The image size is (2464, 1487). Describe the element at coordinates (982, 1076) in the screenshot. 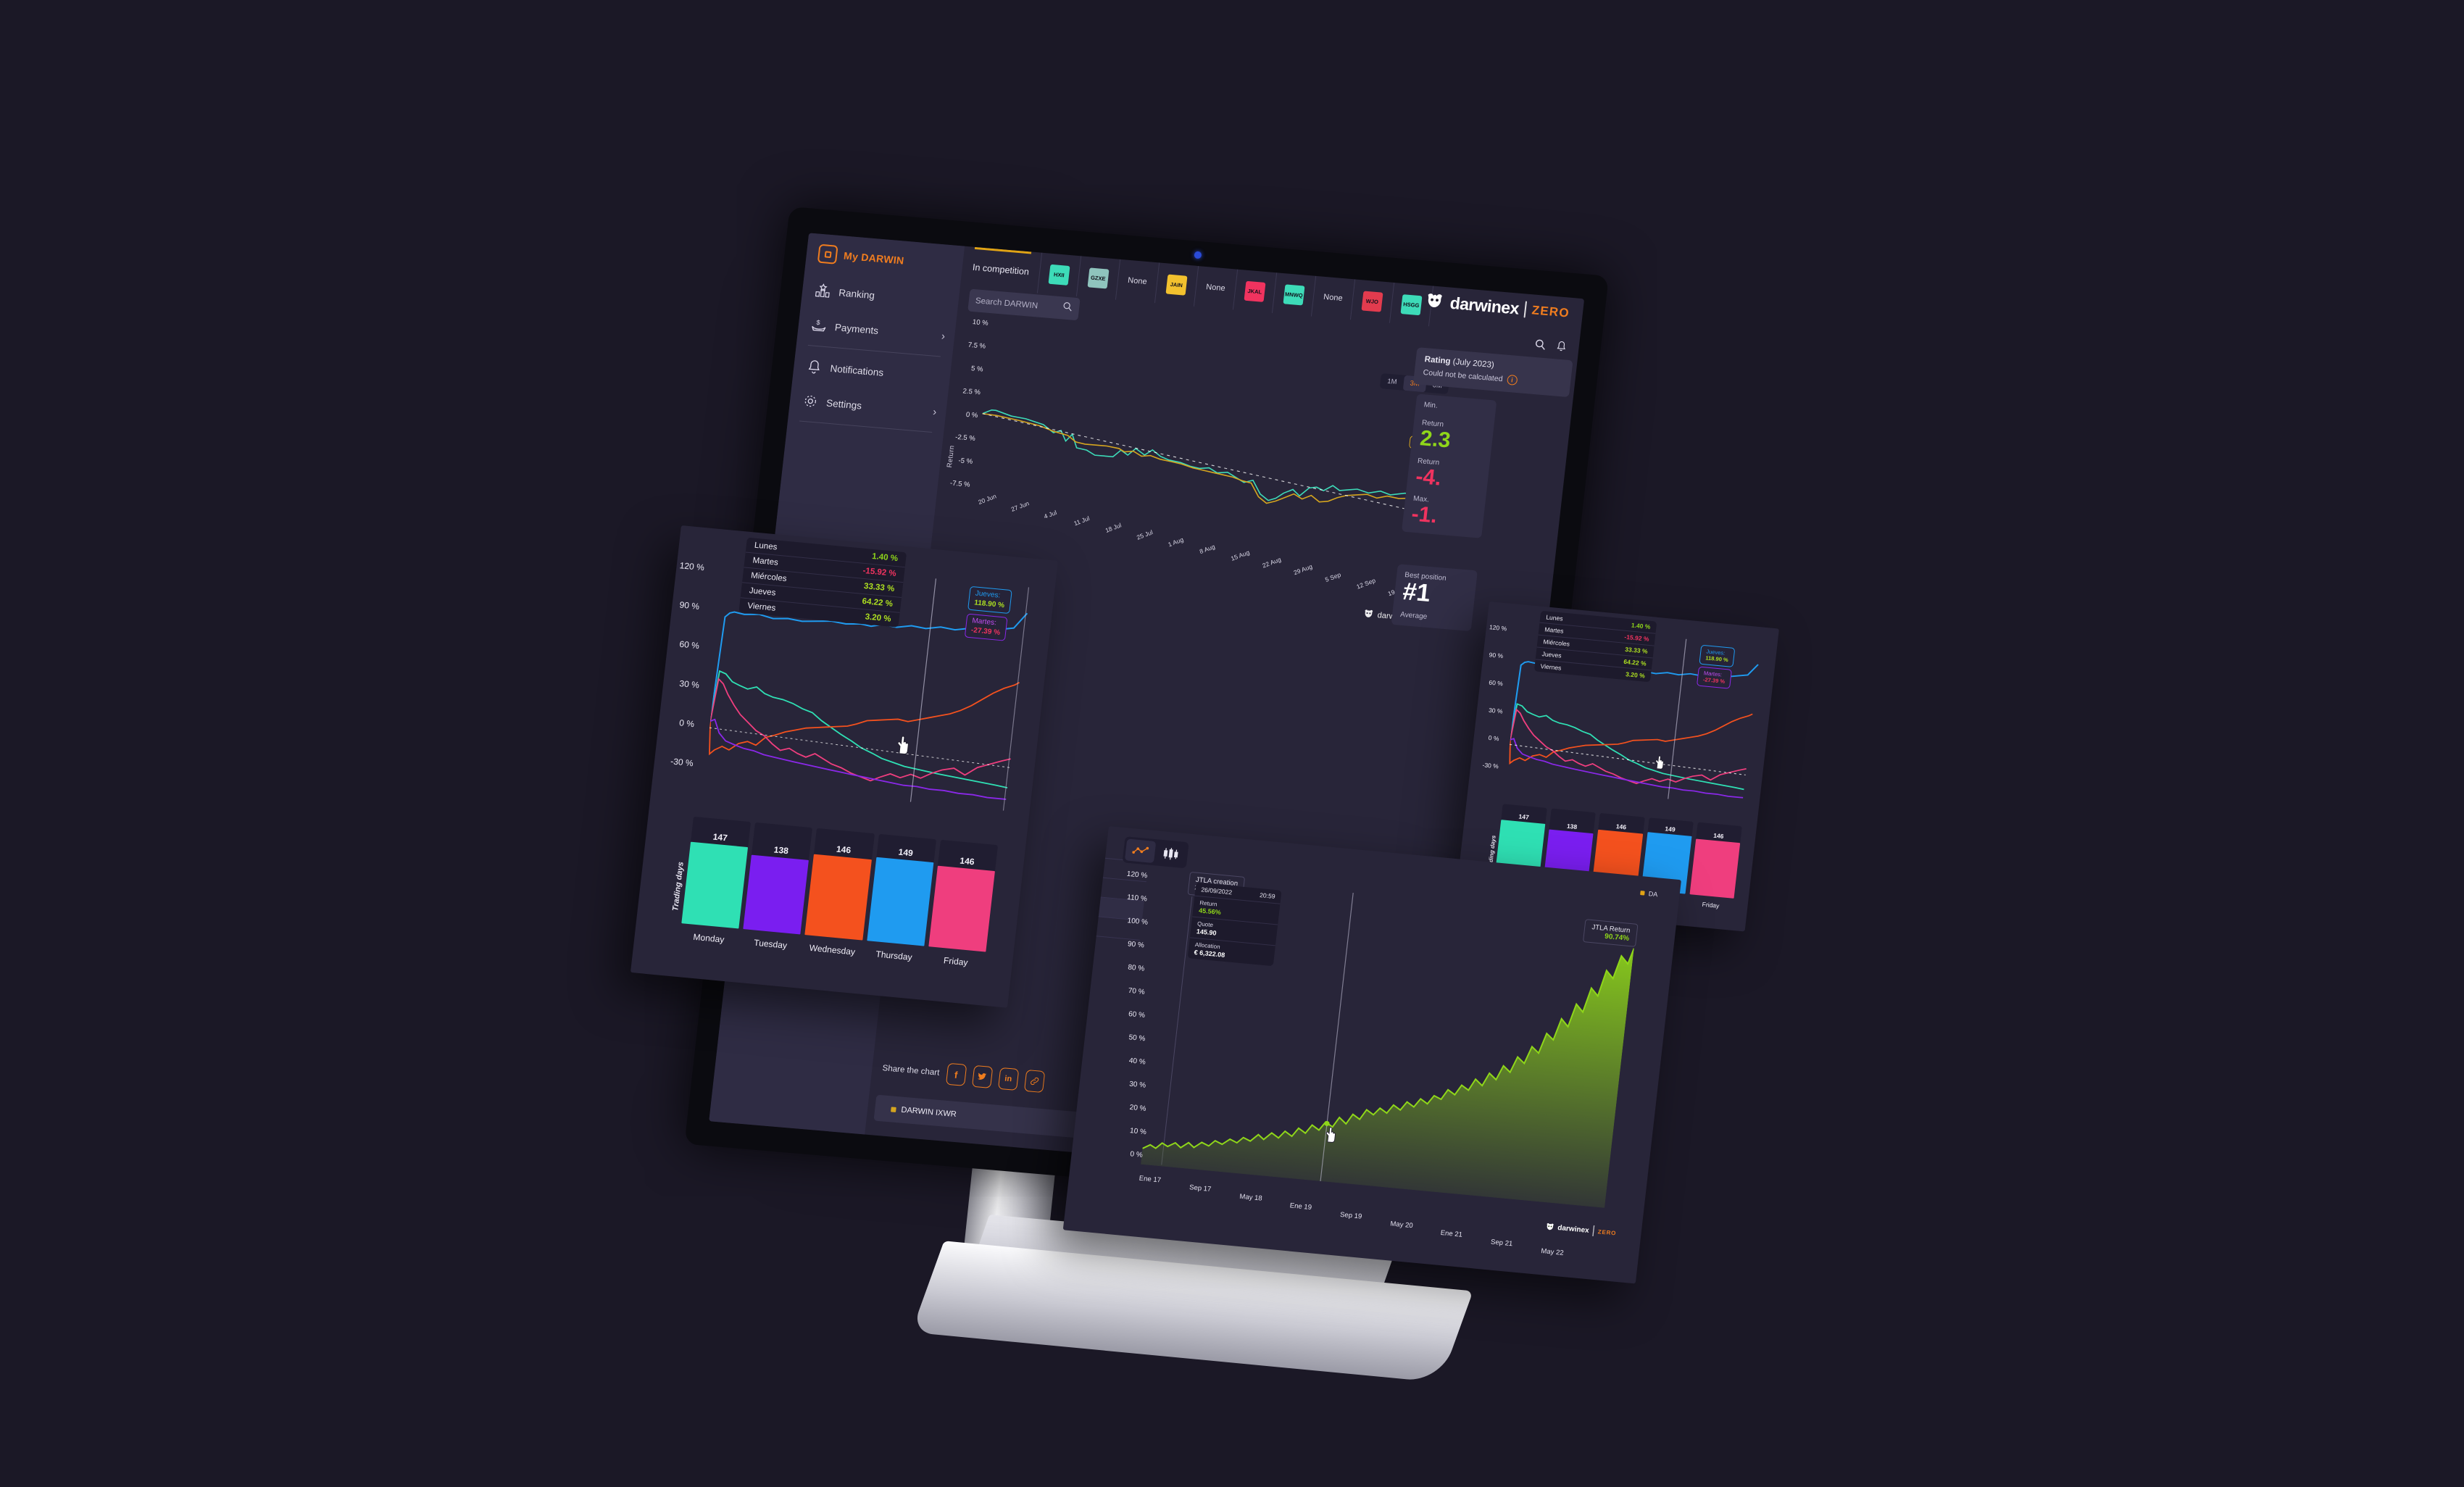

I see `twitter-icon` at that location.